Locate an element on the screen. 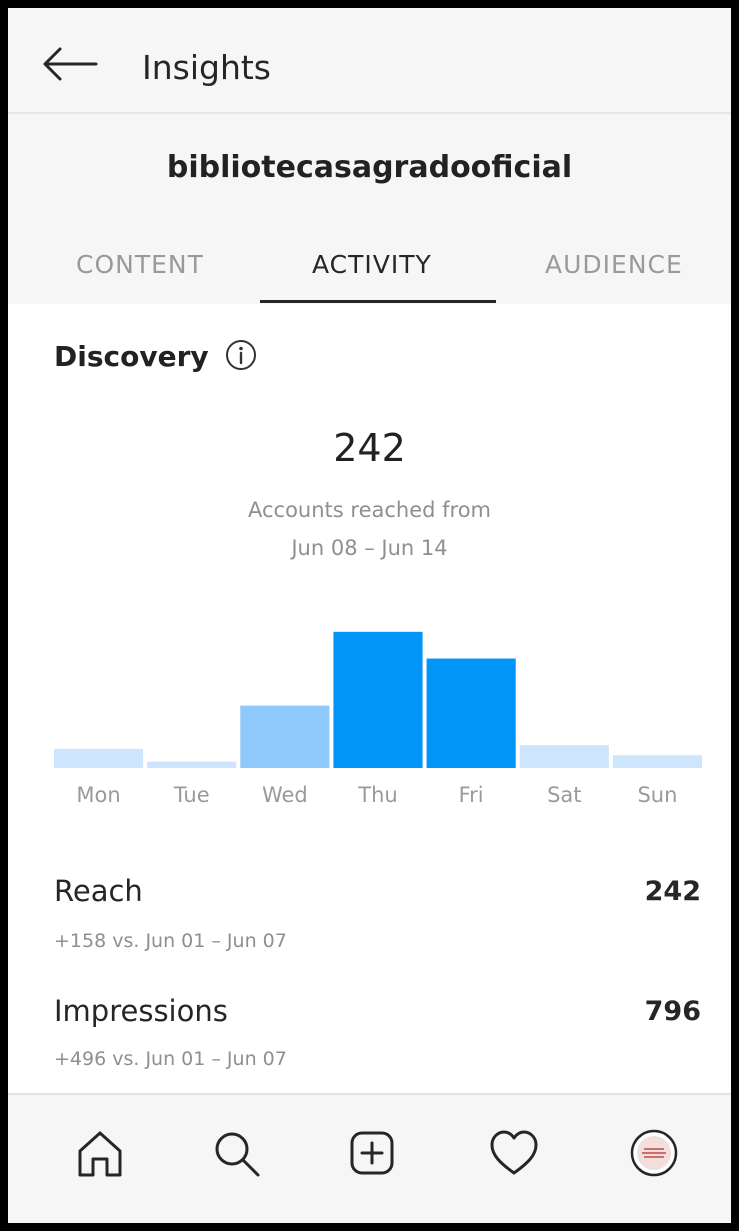 This screenshot has width=739, height=1231. tick-label-fri: Fri is located at coordinates (471, 795).